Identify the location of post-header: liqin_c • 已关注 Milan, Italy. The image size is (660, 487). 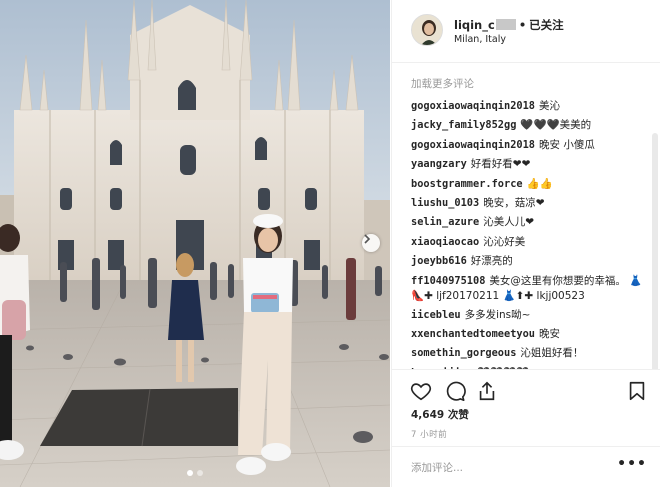
(526, 31).